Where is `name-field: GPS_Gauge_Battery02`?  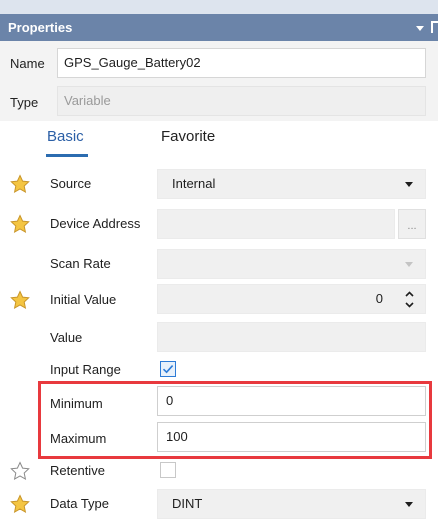 name-field: GPS_Gauge_Battery02 is located at coordinates (241, 63).